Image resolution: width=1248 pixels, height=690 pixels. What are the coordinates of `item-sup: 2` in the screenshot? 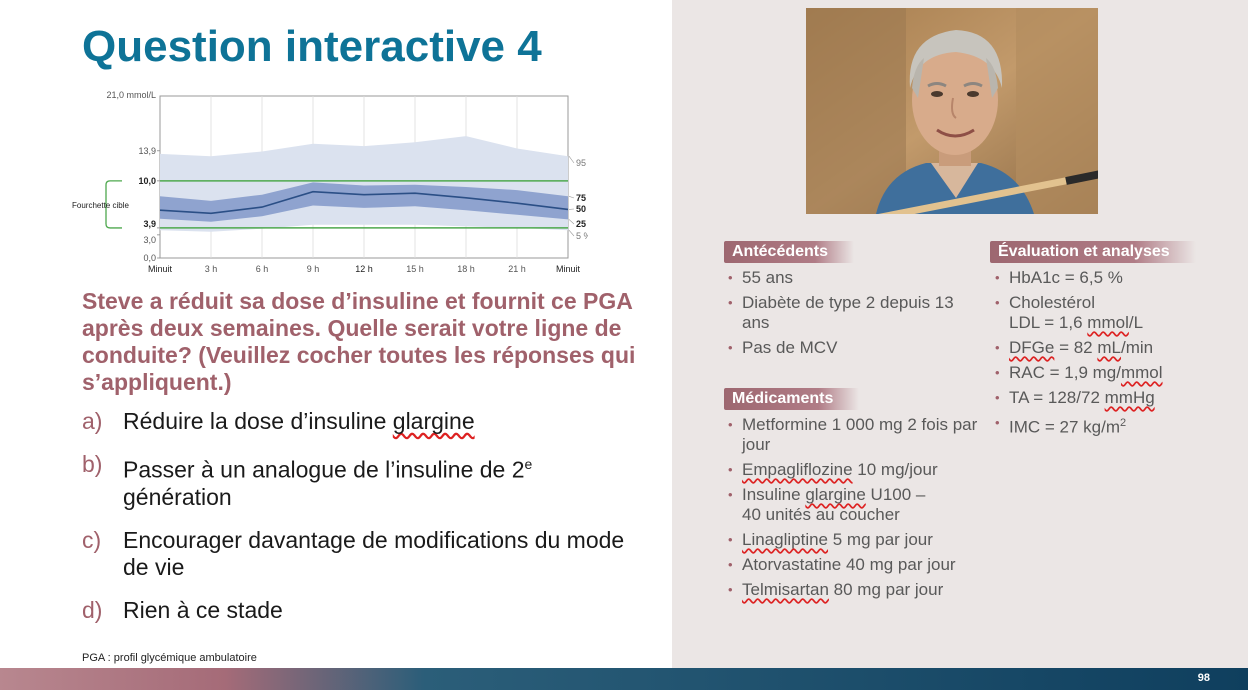 It's located at (1123, 423).